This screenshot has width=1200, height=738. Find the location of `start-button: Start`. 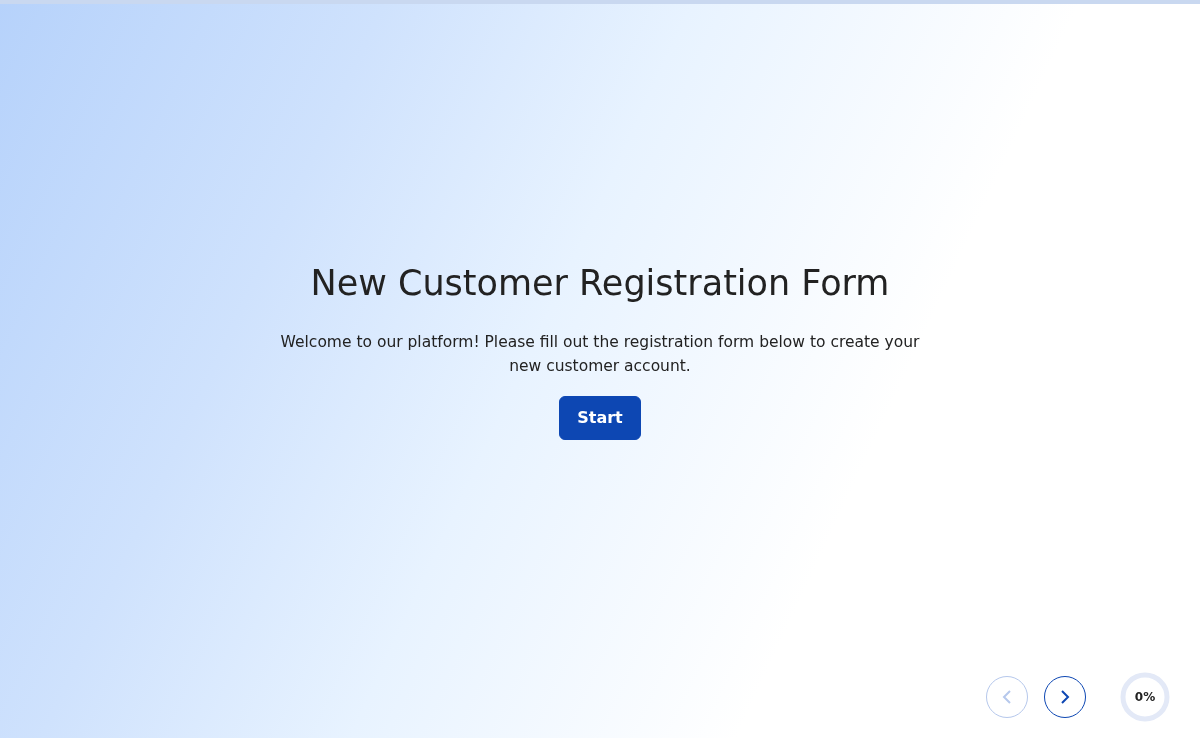

start-button: Start is located at coordinates (600, 418).